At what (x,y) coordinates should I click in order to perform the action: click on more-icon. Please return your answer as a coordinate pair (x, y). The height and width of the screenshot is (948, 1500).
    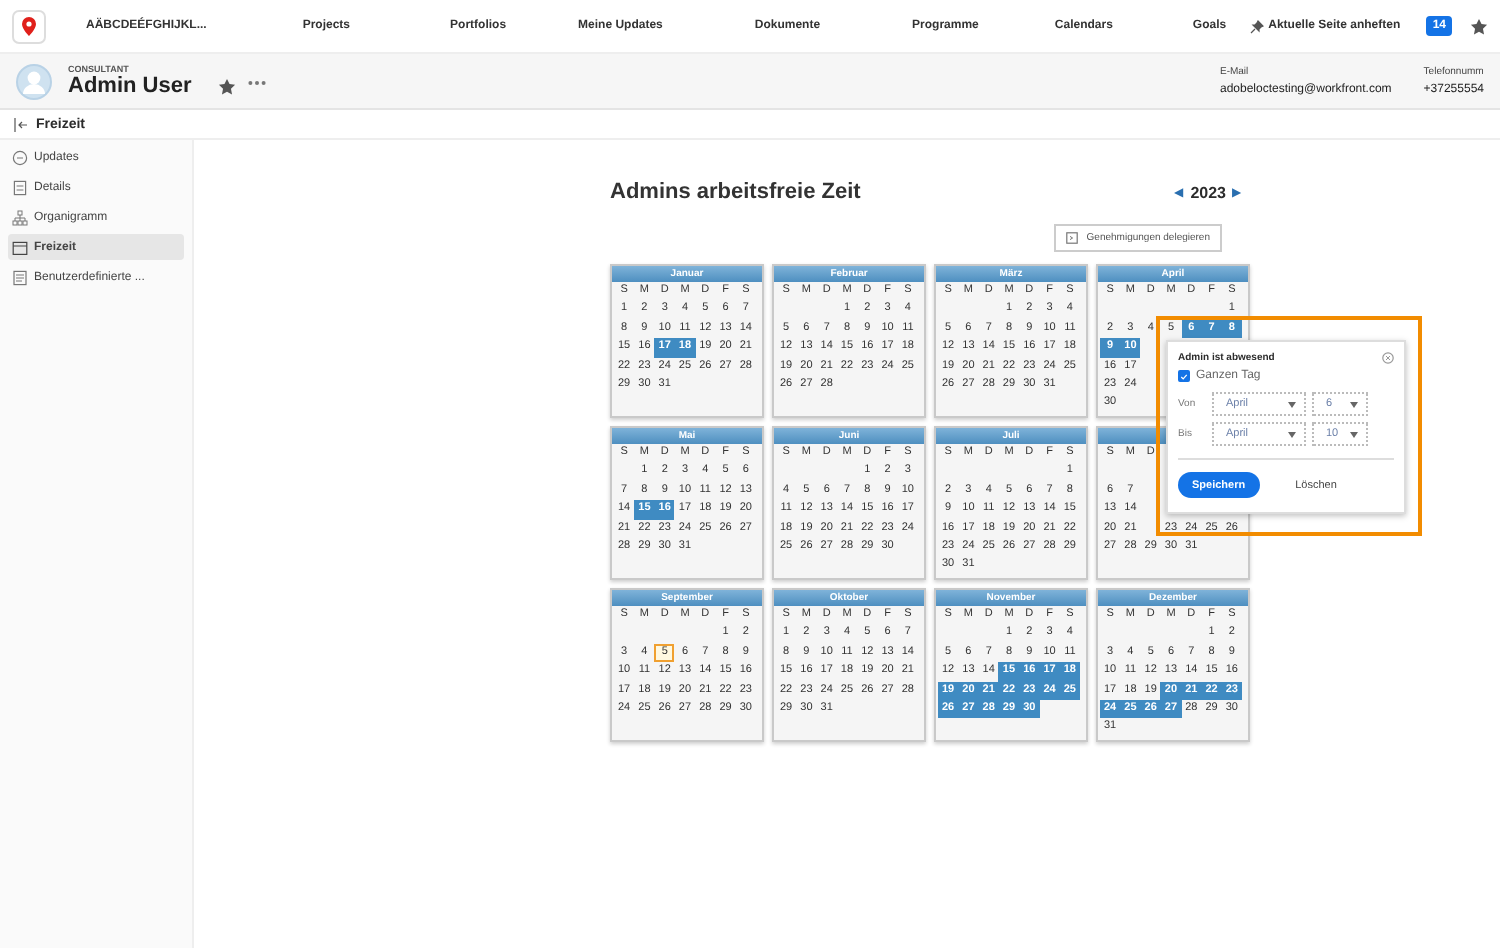
    Looking at the image, I should click on (256, 83).